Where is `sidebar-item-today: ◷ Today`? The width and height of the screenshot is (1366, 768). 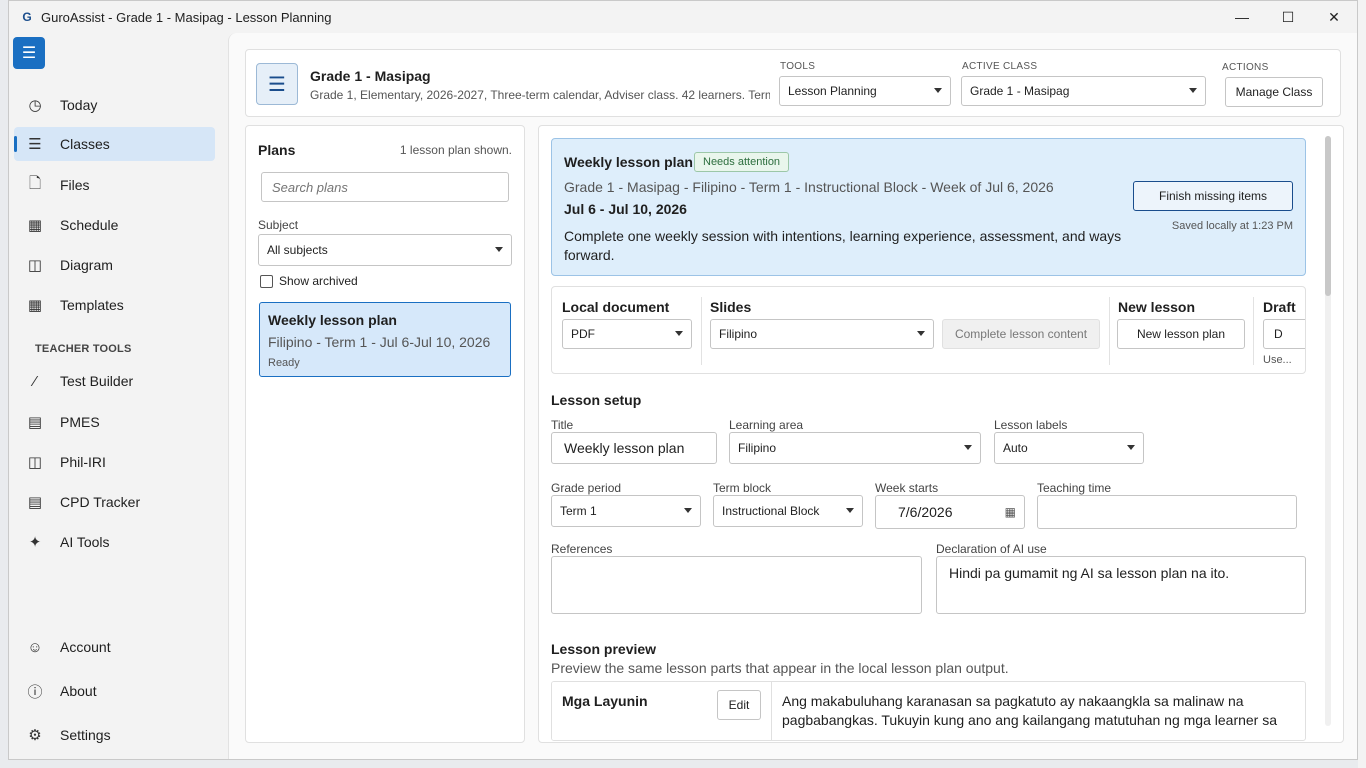 sidebar-item-today: ◷ Today is located at coordinates (114, 105).